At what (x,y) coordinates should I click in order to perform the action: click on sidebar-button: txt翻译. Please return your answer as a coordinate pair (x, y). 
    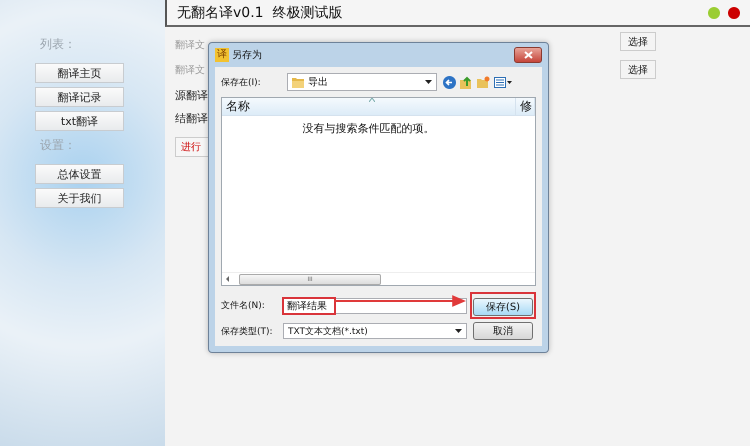
    Looking at the image, I should click on (79, 121).